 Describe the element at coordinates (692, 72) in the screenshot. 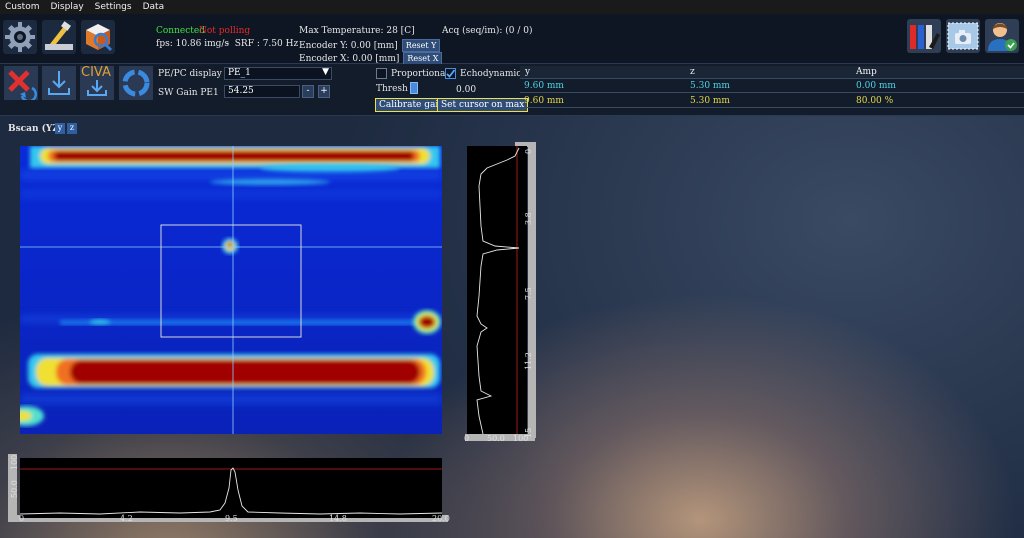

I see `col-header-z: z` at that location.